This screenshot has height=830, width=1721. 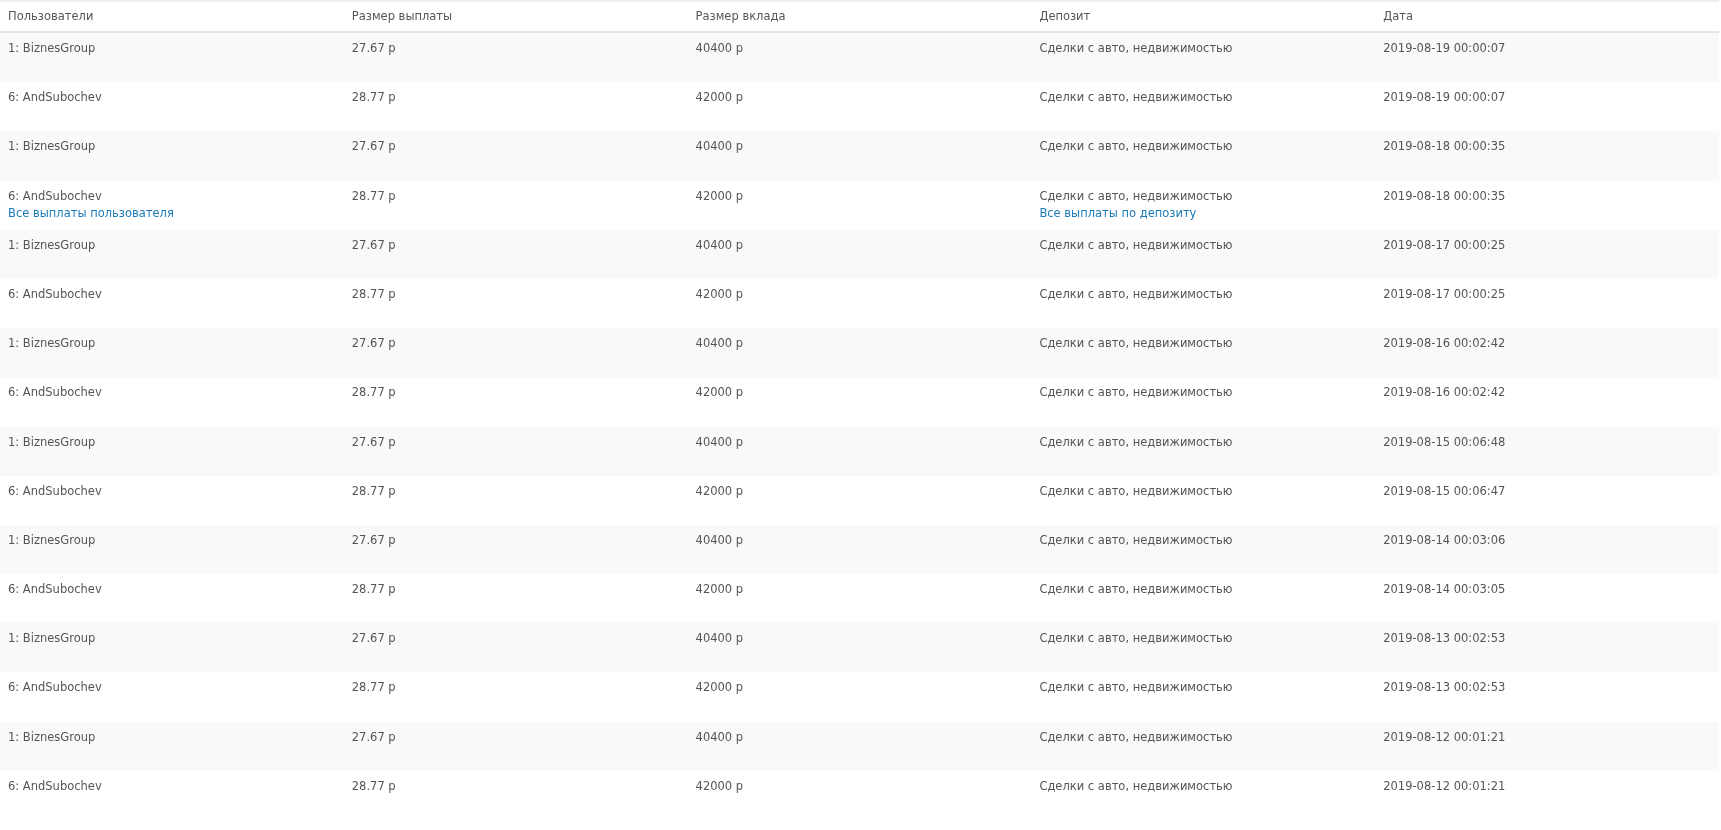 I want to click on link: Все выплаты пользователя, so click(x=91, y=212).